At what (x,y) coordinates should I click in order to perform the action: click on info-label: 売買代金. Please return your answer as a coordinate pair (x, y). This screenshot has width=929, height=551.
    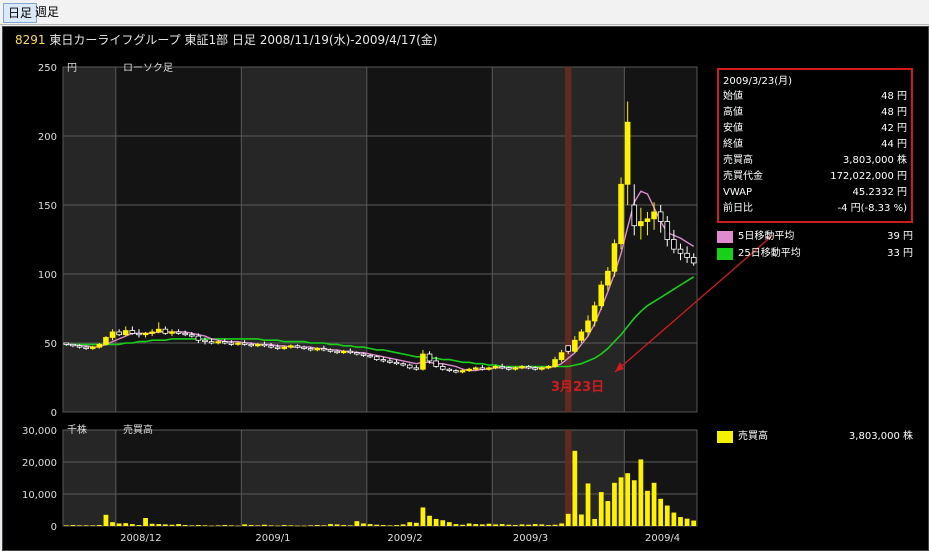
    Looking at the image, I should click on (743, 176).